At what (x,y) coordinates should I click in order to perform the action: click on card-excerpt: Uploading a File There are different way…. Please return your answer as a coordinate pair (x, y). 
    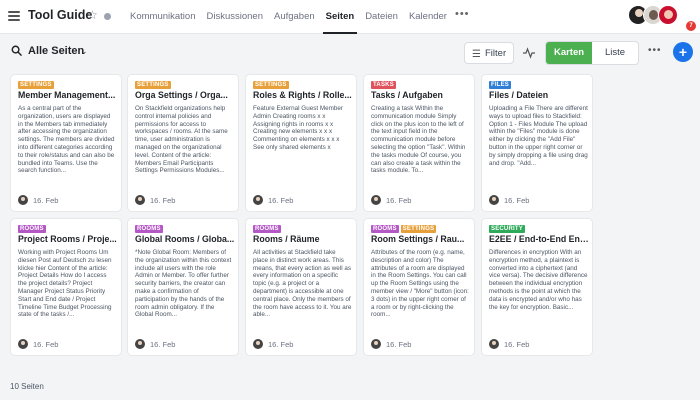
    Looking at the image, I should click on (538, 136).